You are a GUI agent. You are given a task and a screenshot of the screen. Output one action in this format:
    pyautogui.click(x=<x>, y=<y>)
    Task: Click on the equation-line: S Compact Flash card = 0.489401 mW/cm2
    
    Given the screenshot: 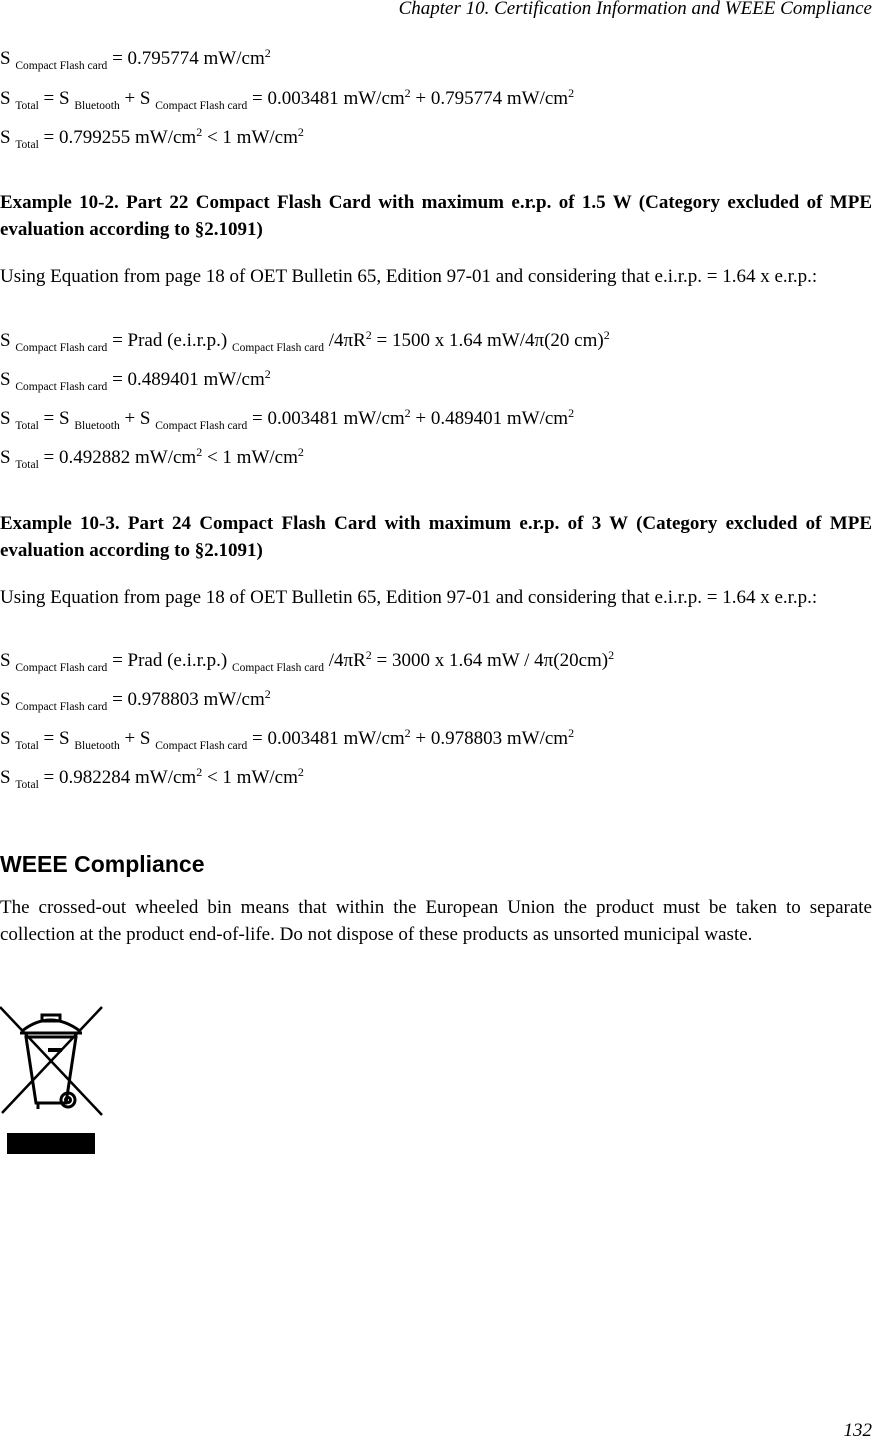 What is the action you would take?
    pyautogui.click(x=135, y=380)
    